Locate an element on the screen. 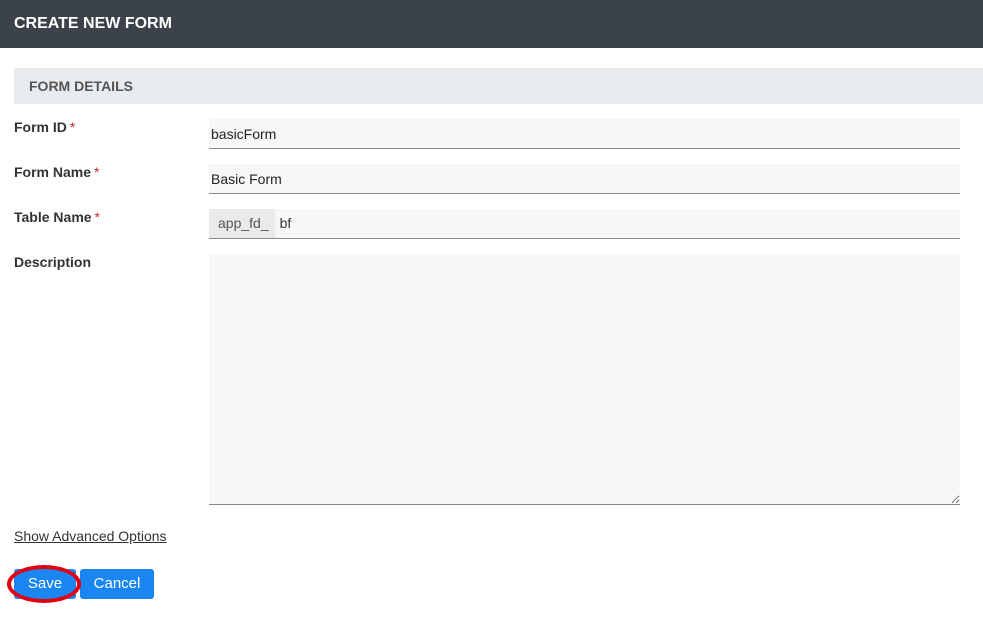  show-advanced-options-link: Show Advanced Options is located at coordinates (90, 536).